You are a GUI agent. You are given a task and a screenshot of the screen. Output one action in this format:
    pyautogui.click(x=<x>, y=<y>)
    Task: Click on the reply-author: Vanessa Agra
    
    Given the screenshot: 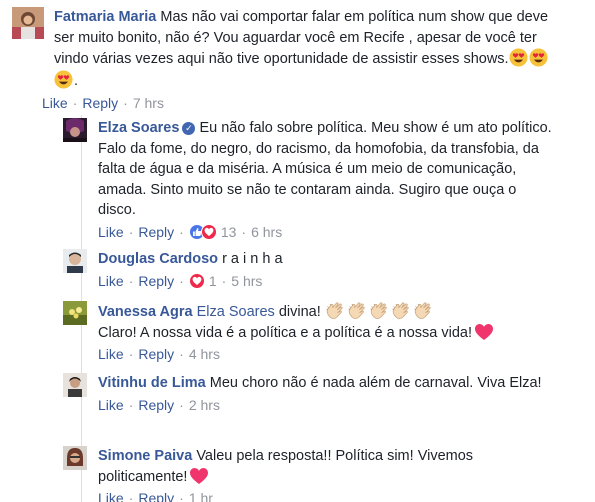 What is the action you would take?
    pyautogui.click(x=145, y=312)
    